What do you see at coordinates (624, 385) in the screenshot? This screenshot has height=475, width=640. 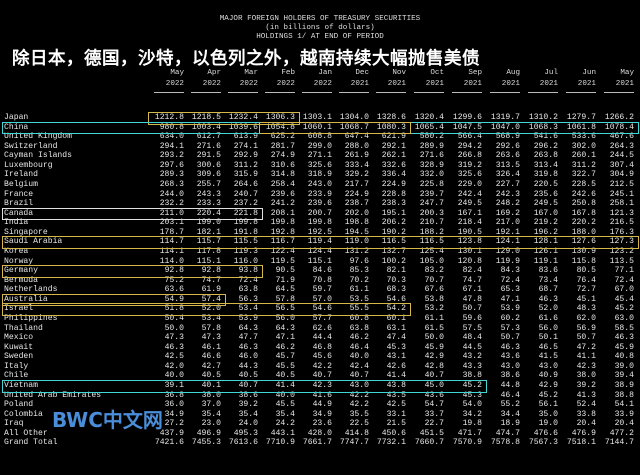 I see `holding-value: 38.9` at bounding box center [624, 385].